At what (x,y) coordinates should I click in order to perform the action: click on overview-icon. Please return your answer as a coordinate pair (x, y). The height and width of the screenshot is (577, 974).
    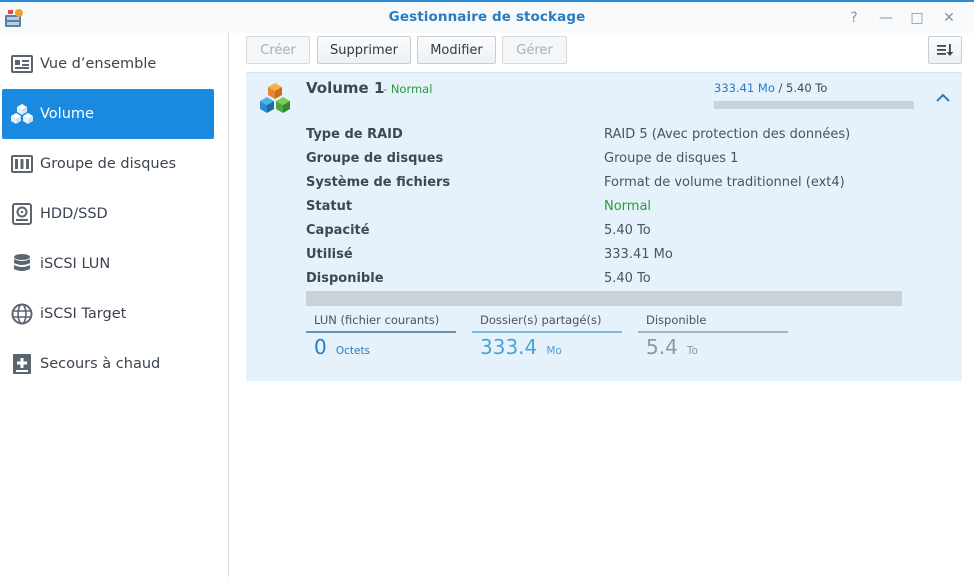
    Looking at the image, I should click on (22, 64).